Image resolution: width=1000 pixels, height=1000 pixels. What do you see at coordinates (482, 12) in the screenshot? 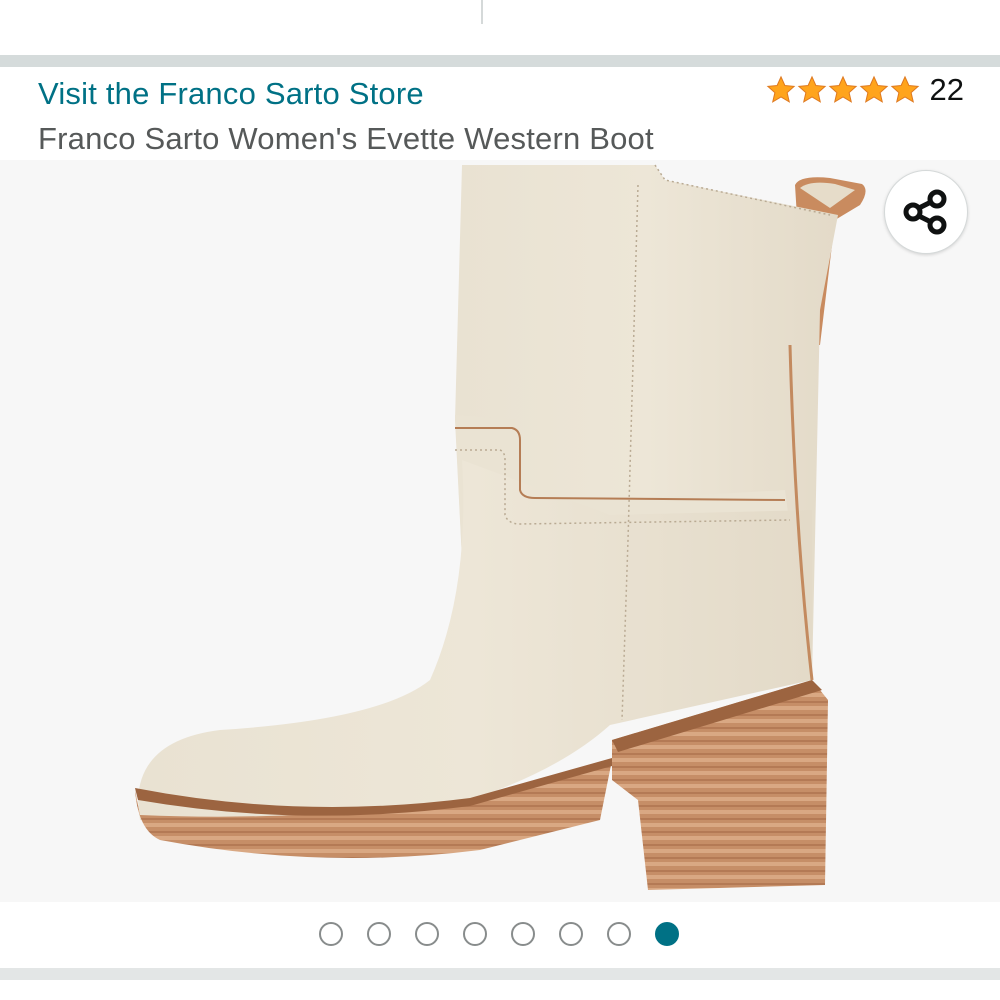
I see `top-divider` at bounding box center [482, 12].